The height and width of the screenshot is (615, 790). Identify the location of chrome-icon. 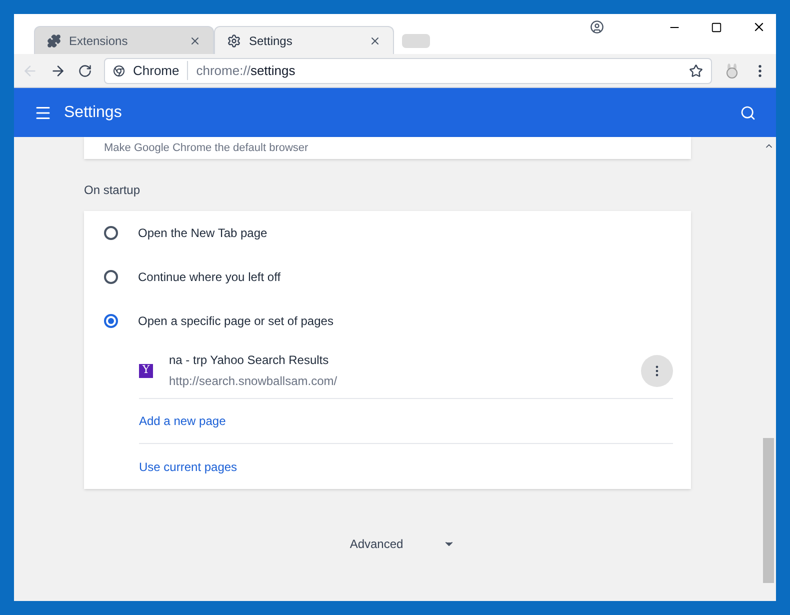
(119, 70).